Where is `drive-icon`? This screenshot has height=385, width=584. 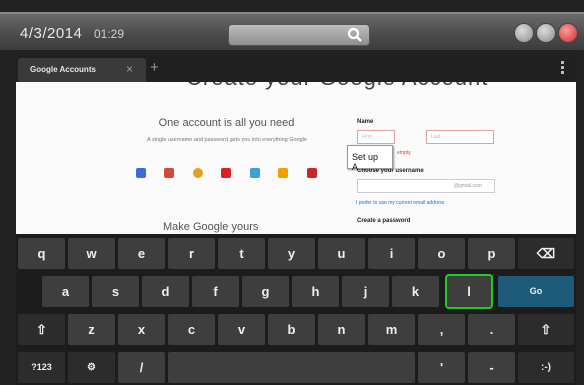 drive-icon is located at coordinates (141, 173).